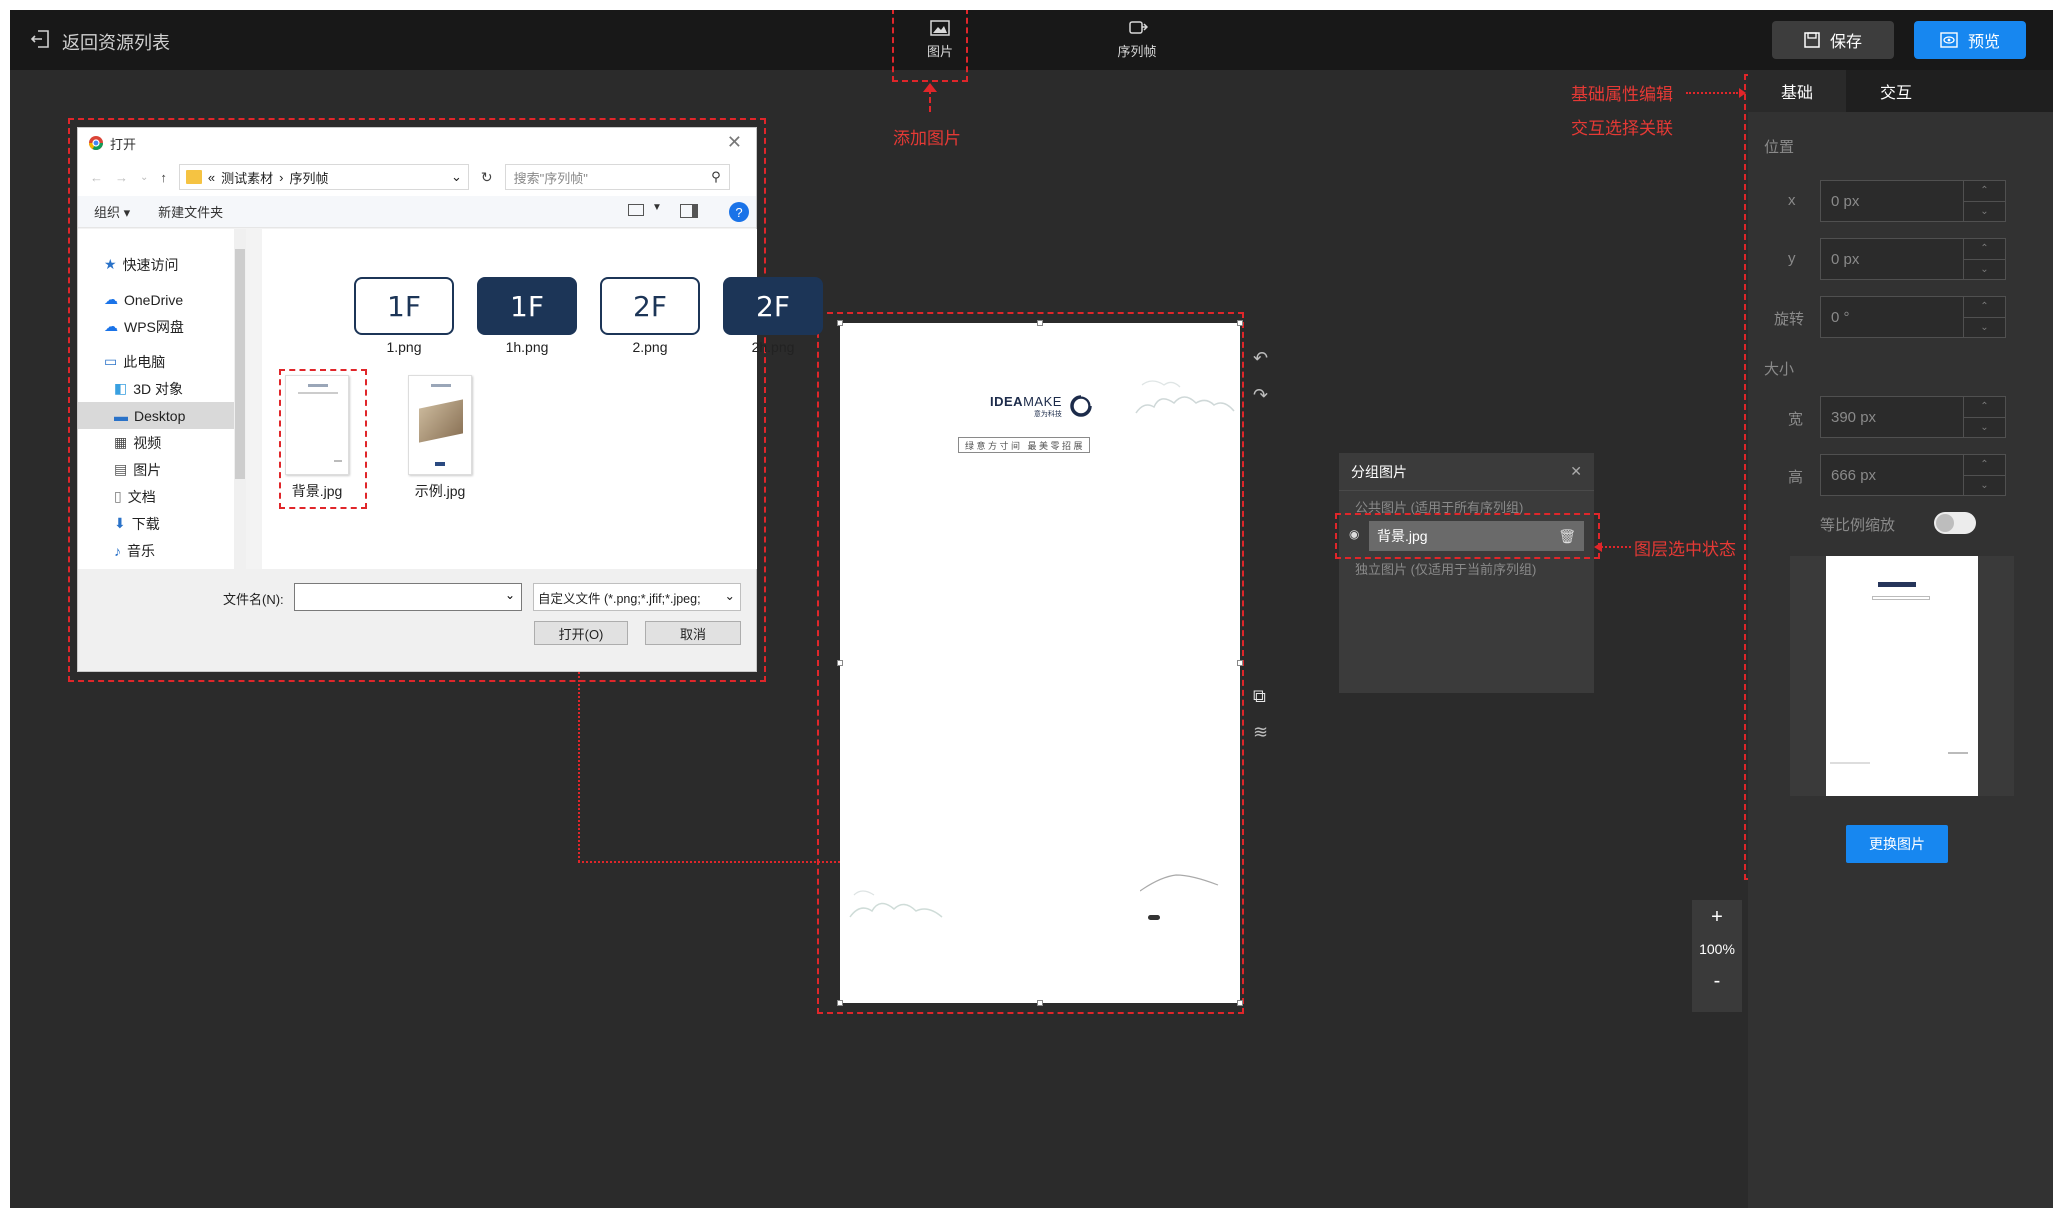 This screenshot has width=2053, height=1208. I want to click on tree-scrollbar, so click(240, 399).